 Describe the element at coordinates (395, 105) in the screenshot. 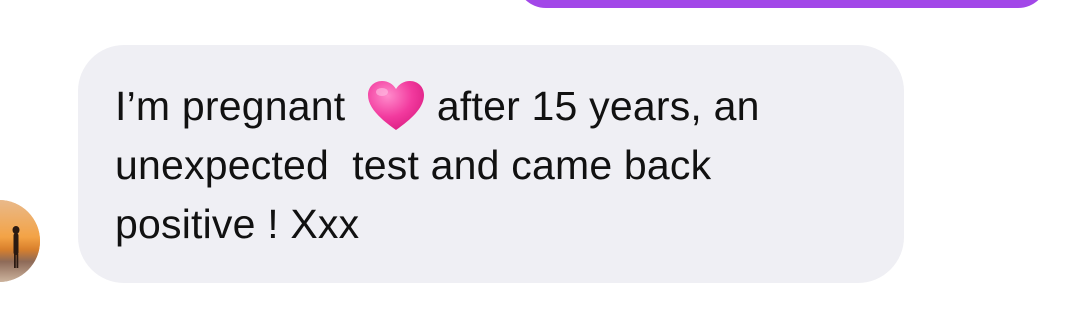

I see `heart-icon` at that location.